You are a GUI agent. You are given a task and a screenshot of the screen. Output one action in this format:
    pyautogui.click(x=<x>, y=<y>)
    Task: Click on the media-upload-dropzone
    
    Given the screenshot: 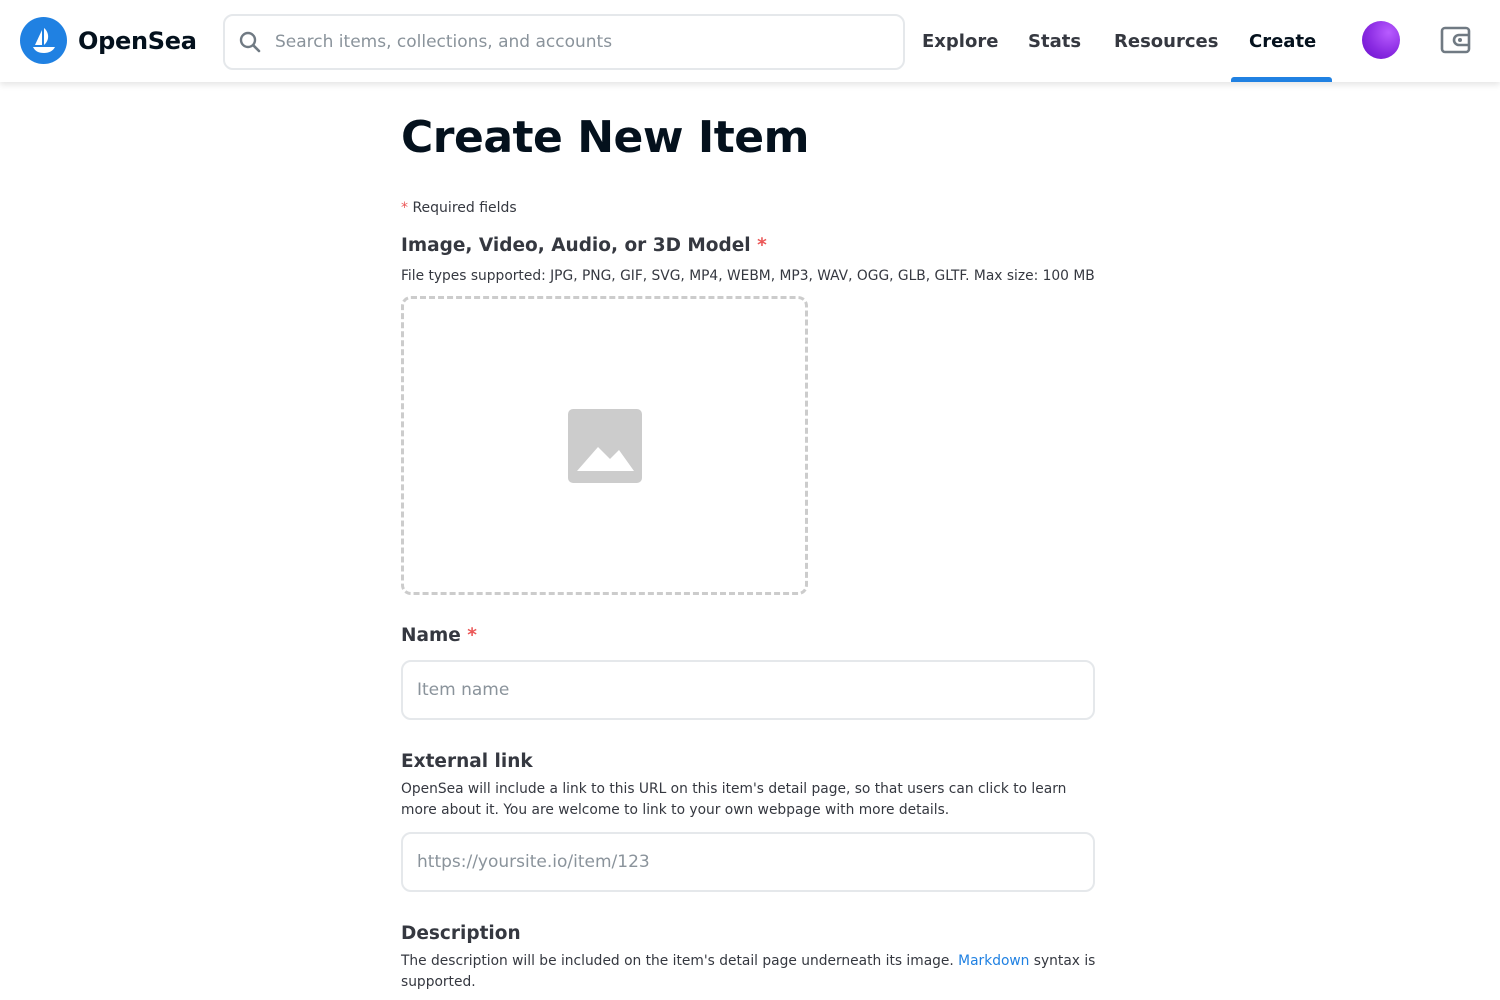 What is the action you would take?
    pyautogui.click(x=604, y=445)
    